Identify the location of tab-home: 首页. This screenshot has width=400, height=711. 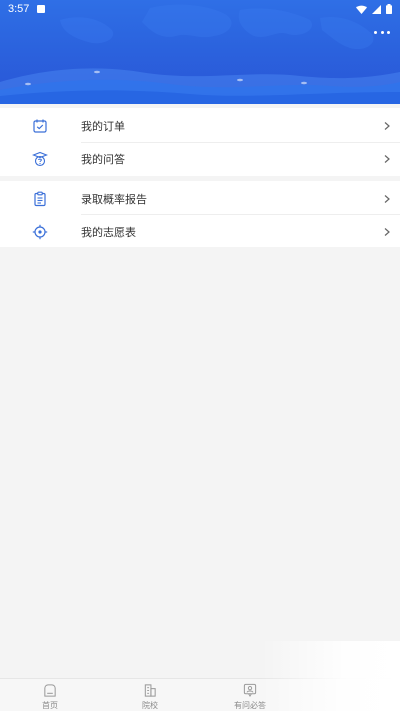
(50, 695).